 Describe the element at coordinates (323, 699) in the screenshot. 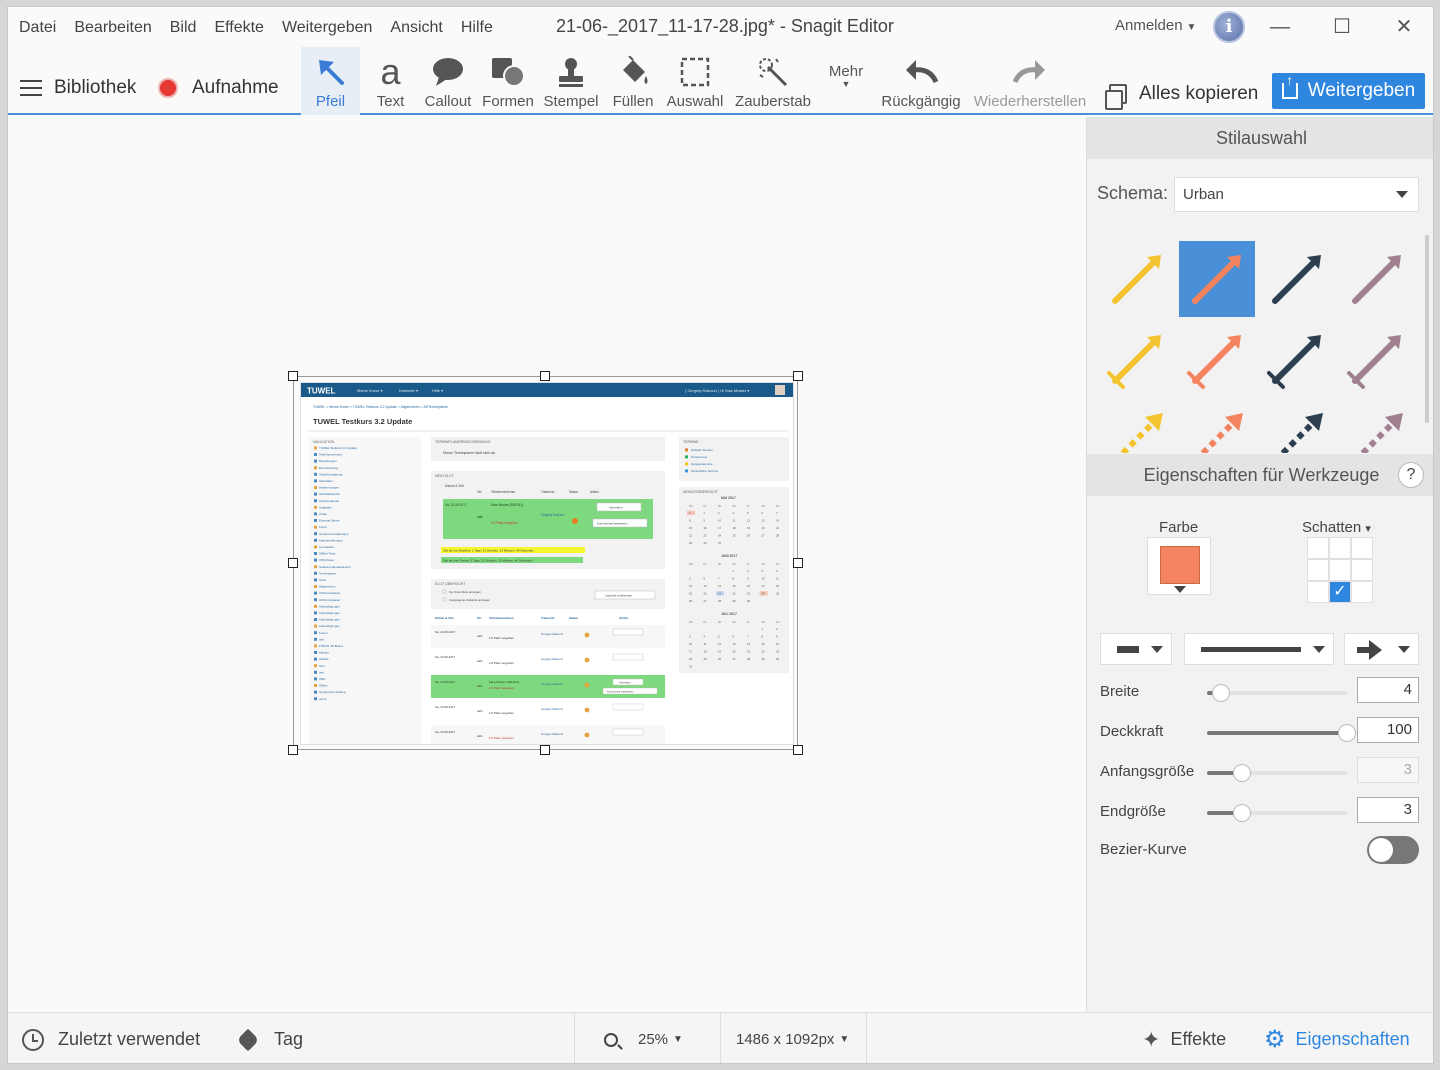

I see `nav-item: unit 3` at that location.